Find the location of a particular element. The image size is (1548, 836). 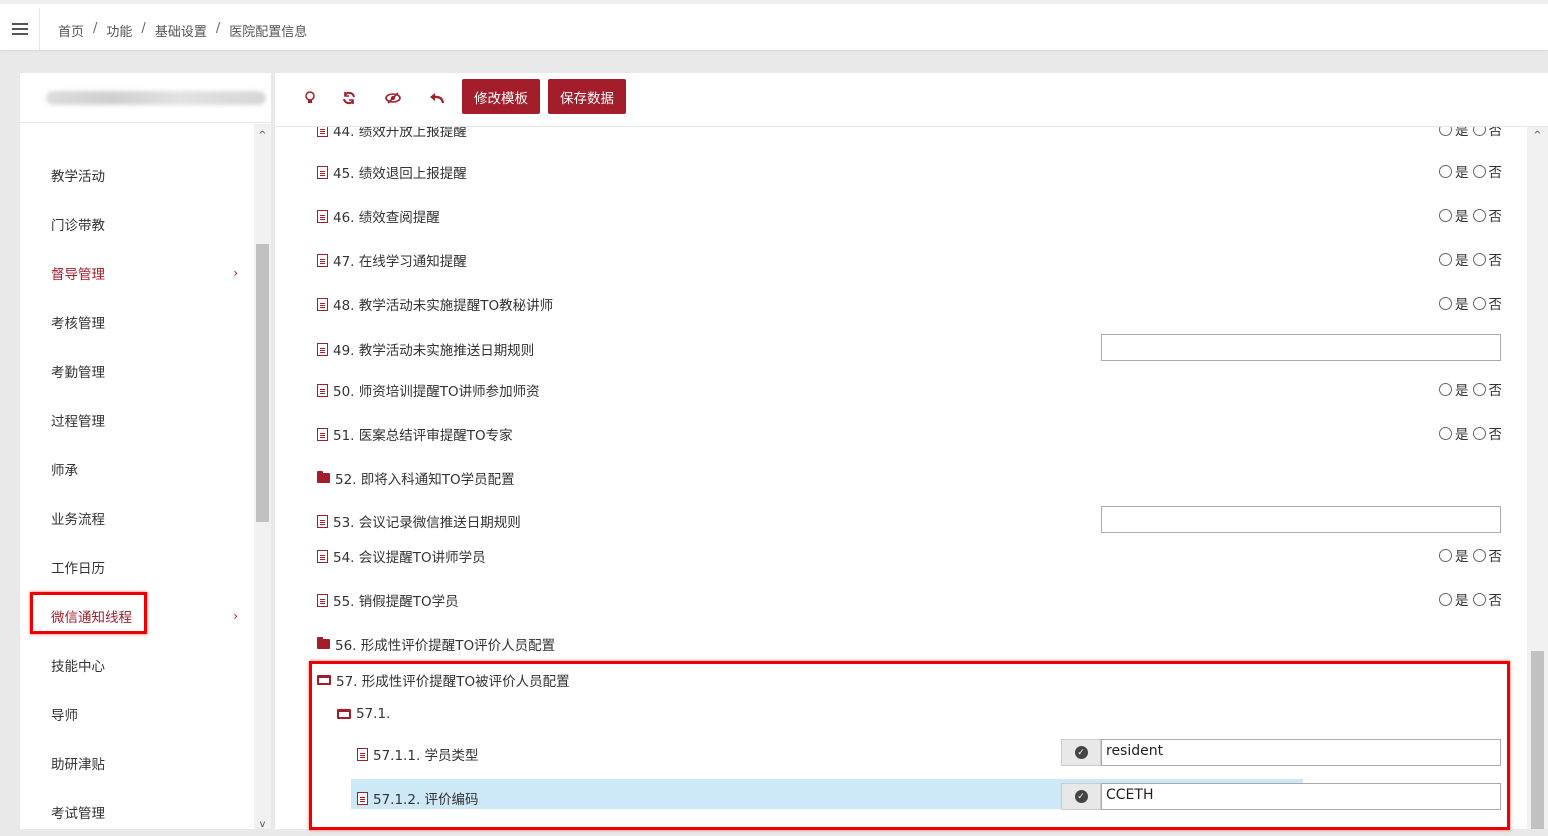

sidebar-item: 业务流程 is located at coordinates (137, 517).